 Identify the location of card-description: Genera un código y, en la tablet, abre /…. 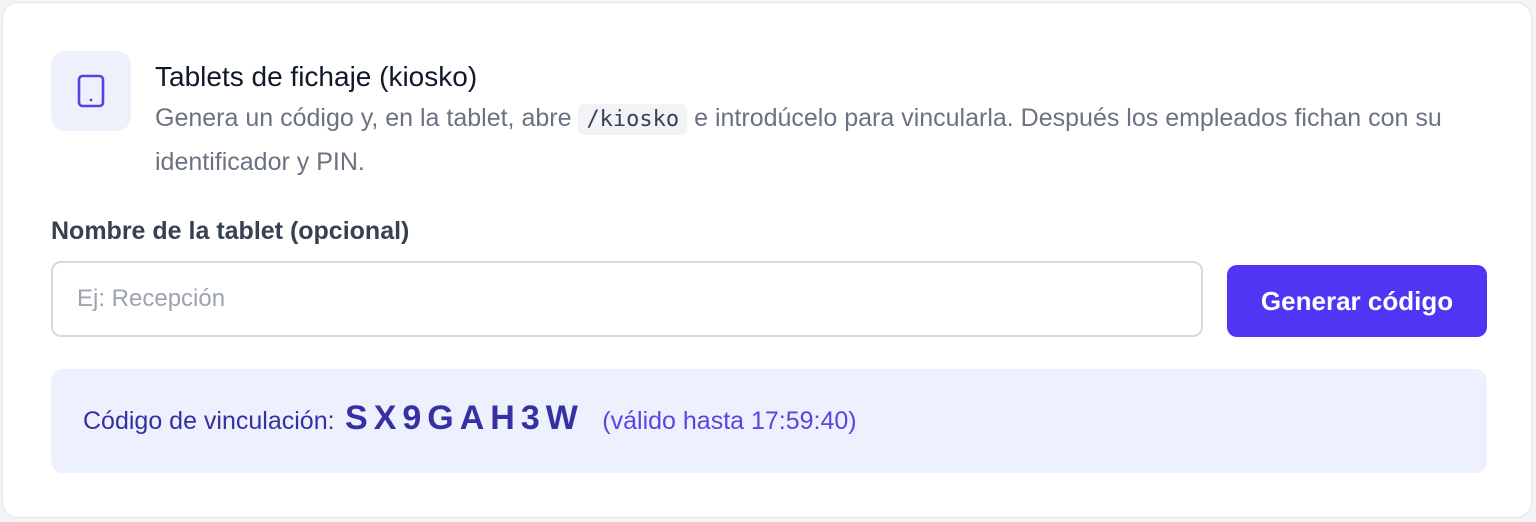
(805, 140).